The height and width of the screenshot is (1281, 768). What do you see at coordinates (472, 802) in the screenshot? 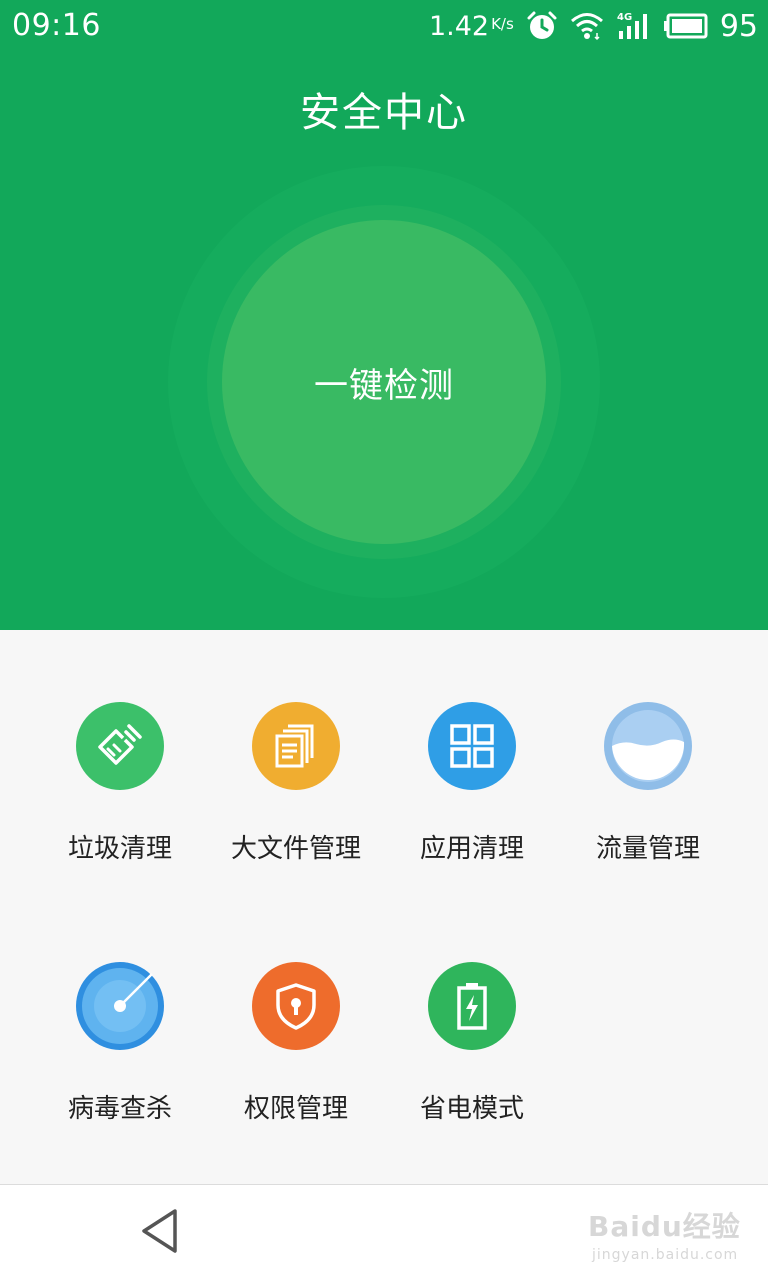
I see `tool-app-clean: 应用清理` at bounding box center [472, 802].